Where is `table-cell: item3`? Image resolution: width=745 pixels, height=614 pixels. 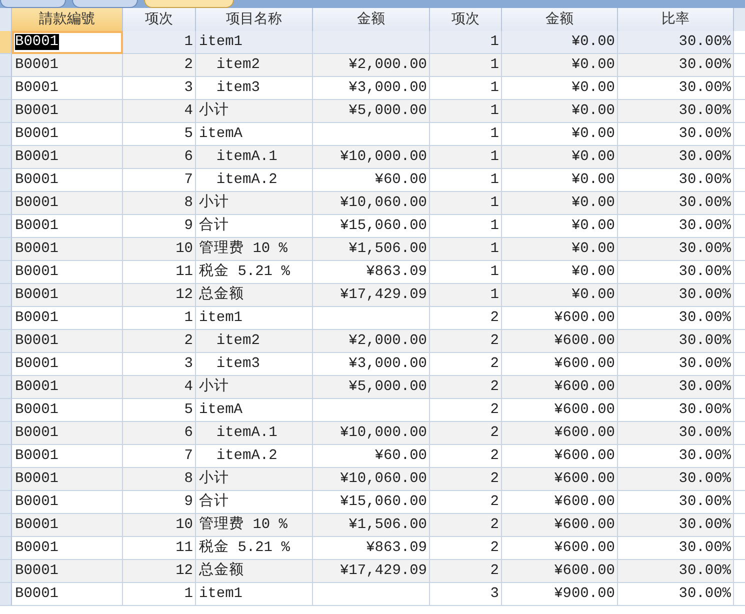 table-cell: item3 is located at coordinates (254, 88).